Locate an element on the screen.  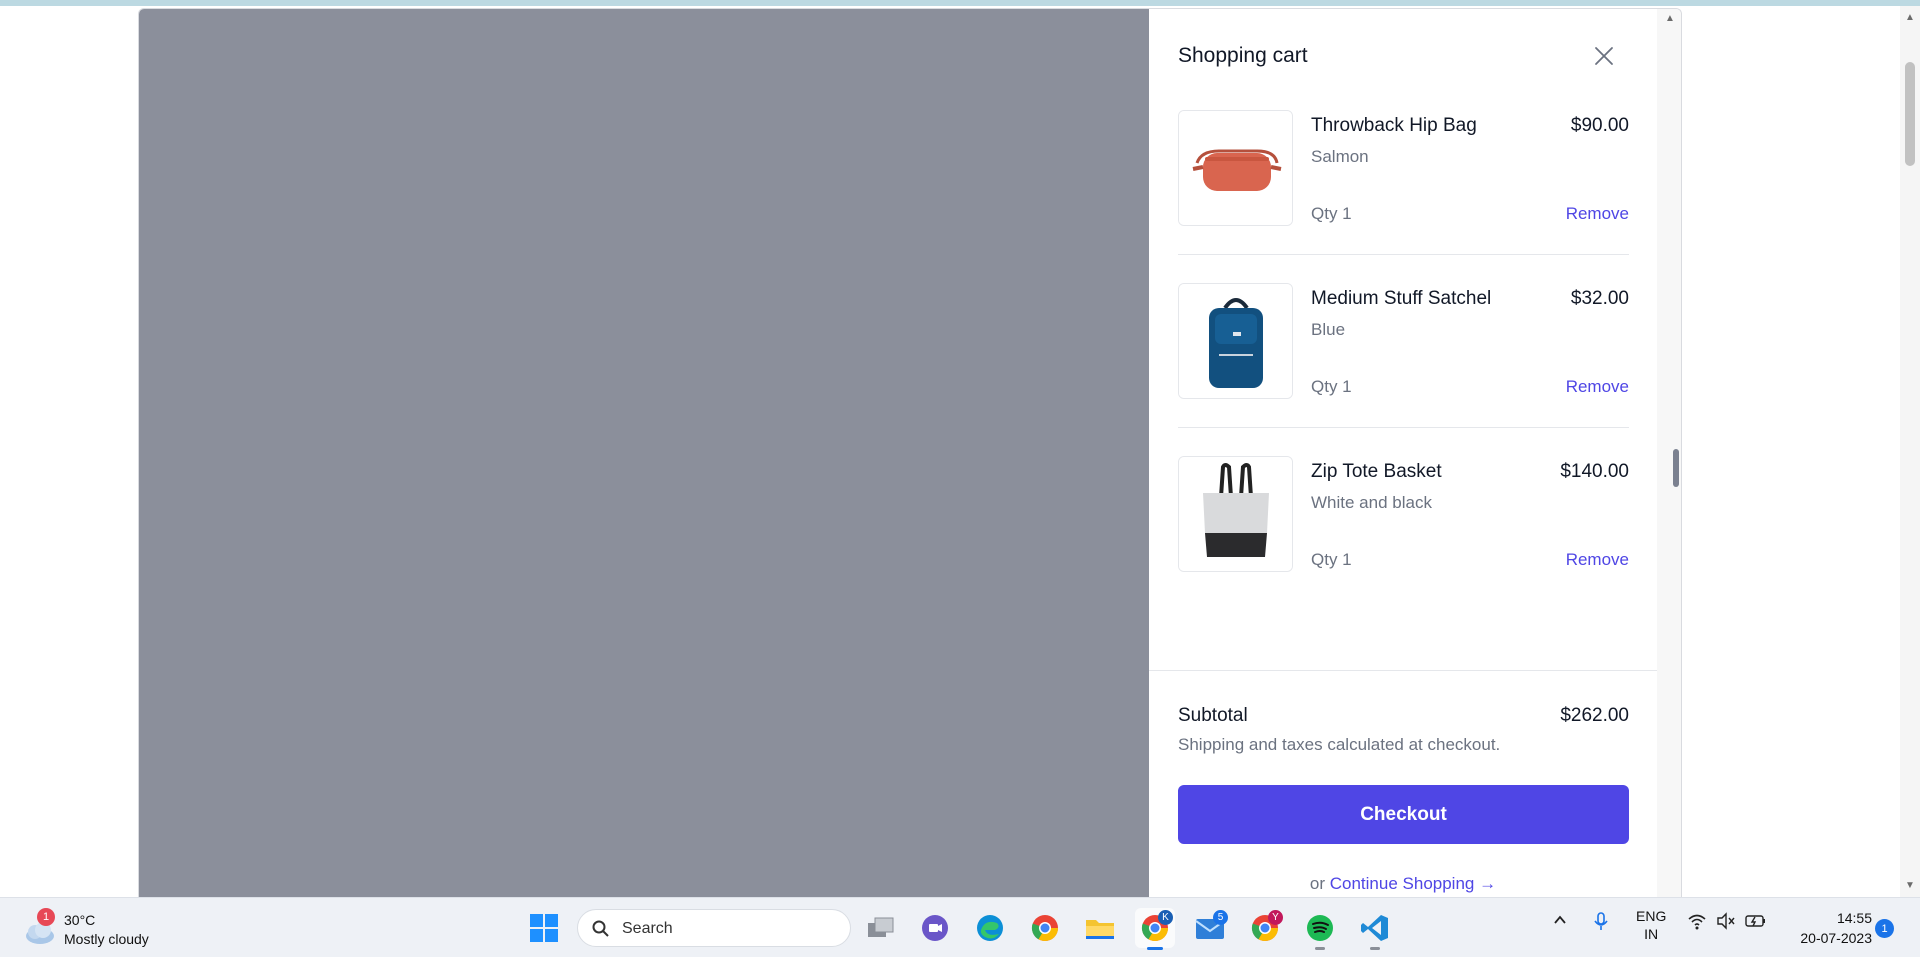
search-label: Search is located at coordinates (647, 928).